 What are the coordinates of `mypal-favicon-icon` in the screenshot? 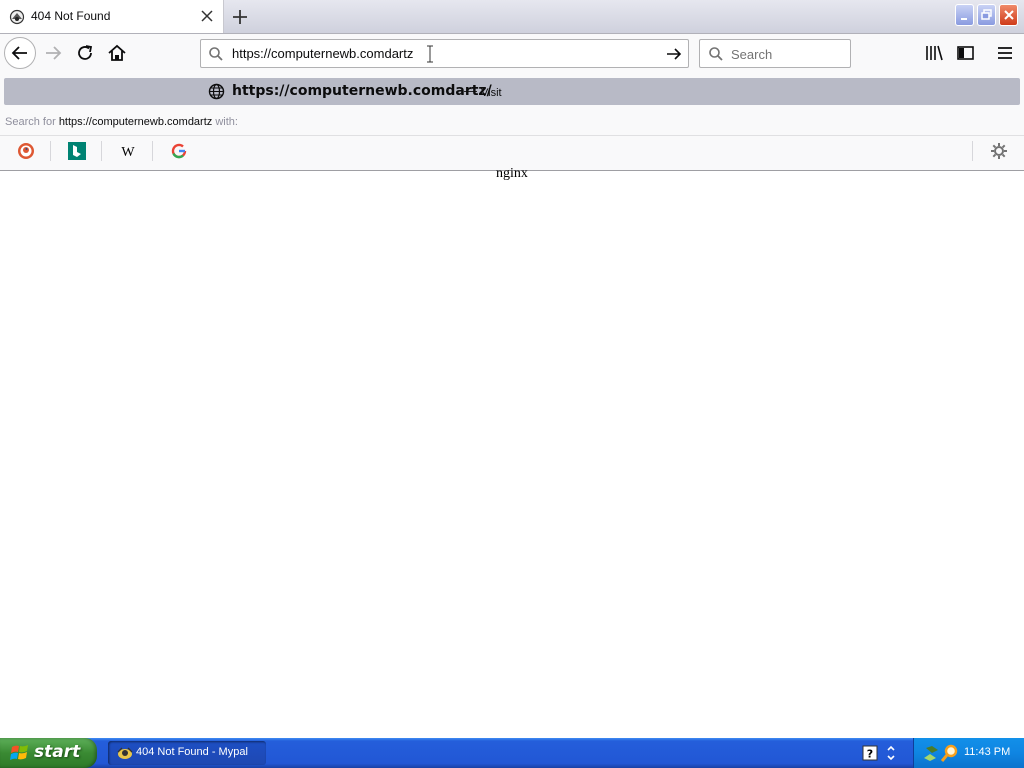 It's located at (17, 17).